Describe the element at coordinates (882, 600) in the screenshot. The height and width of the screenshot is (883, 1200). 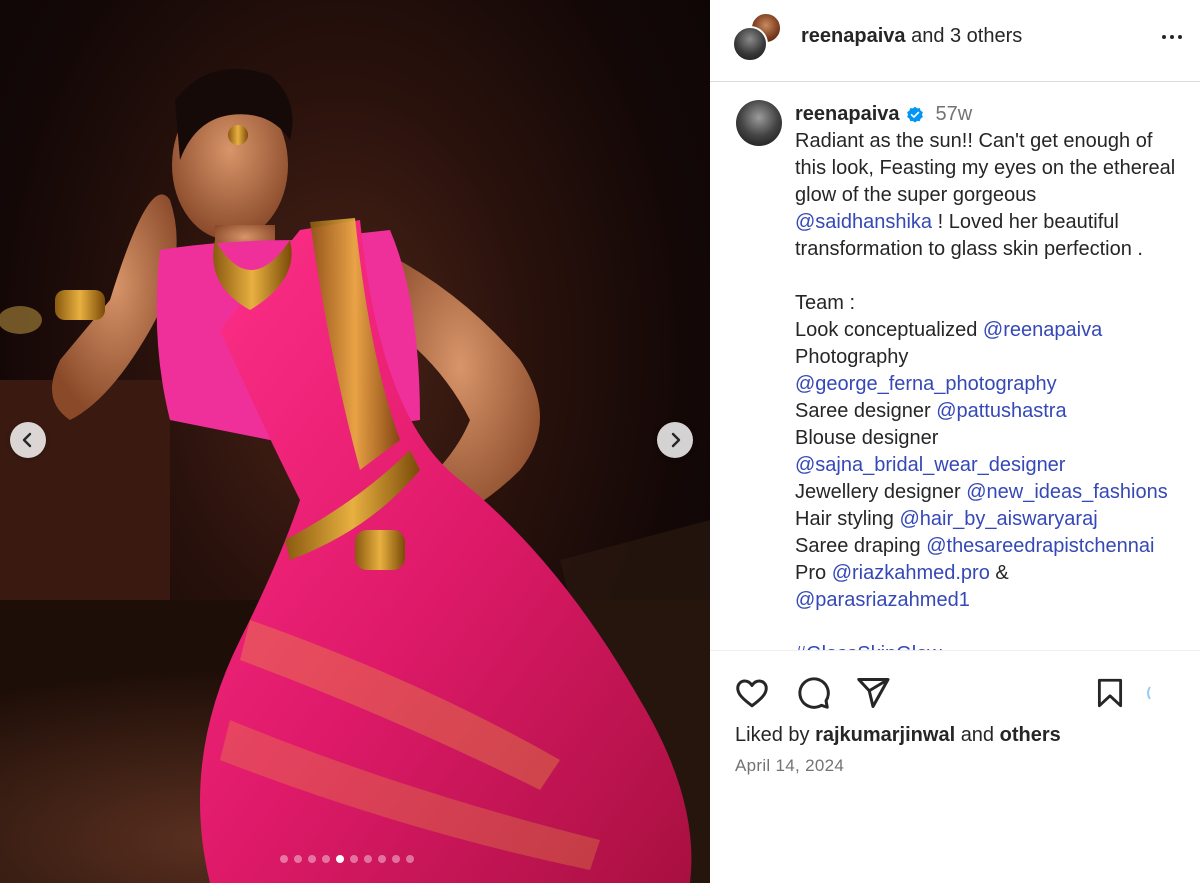
I see `mention-link: @parasriazahmed1` at that location.